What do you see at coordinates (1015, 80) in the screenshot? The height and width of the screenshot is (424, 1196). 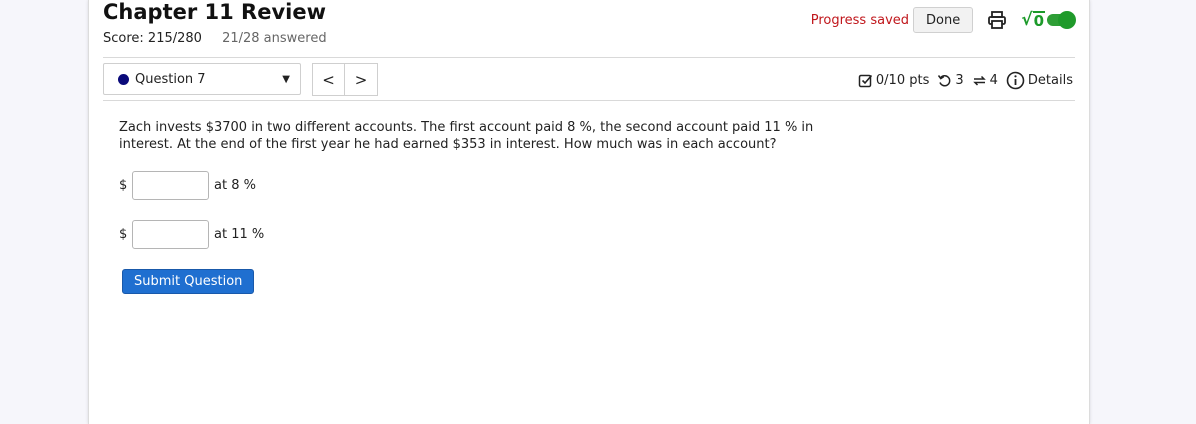 I see `info-icon` at bounding box center [1015, 80].